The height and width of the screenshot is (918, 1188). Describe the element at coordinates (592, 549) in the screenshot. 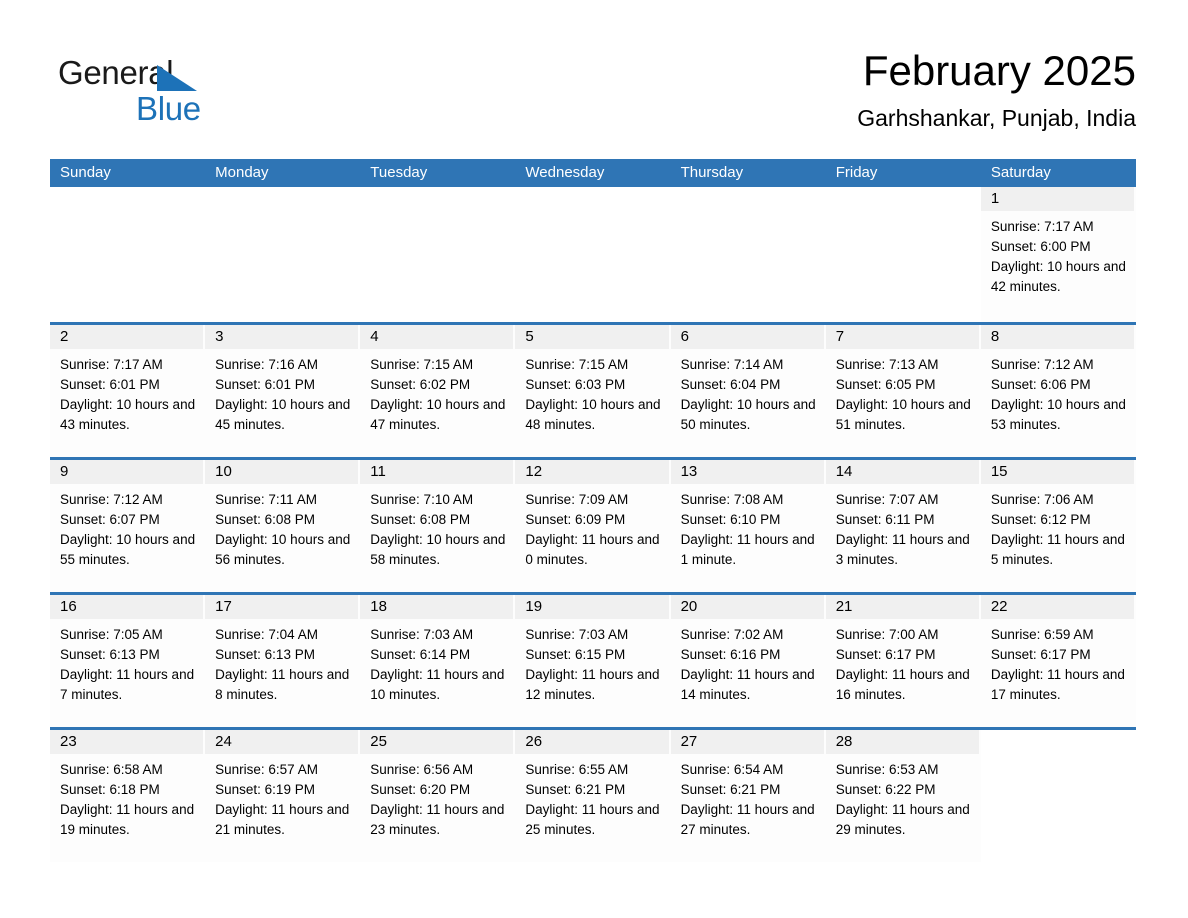

I see `daylight-text: Daylight: 11 hours and 0 minutes.` at that location.